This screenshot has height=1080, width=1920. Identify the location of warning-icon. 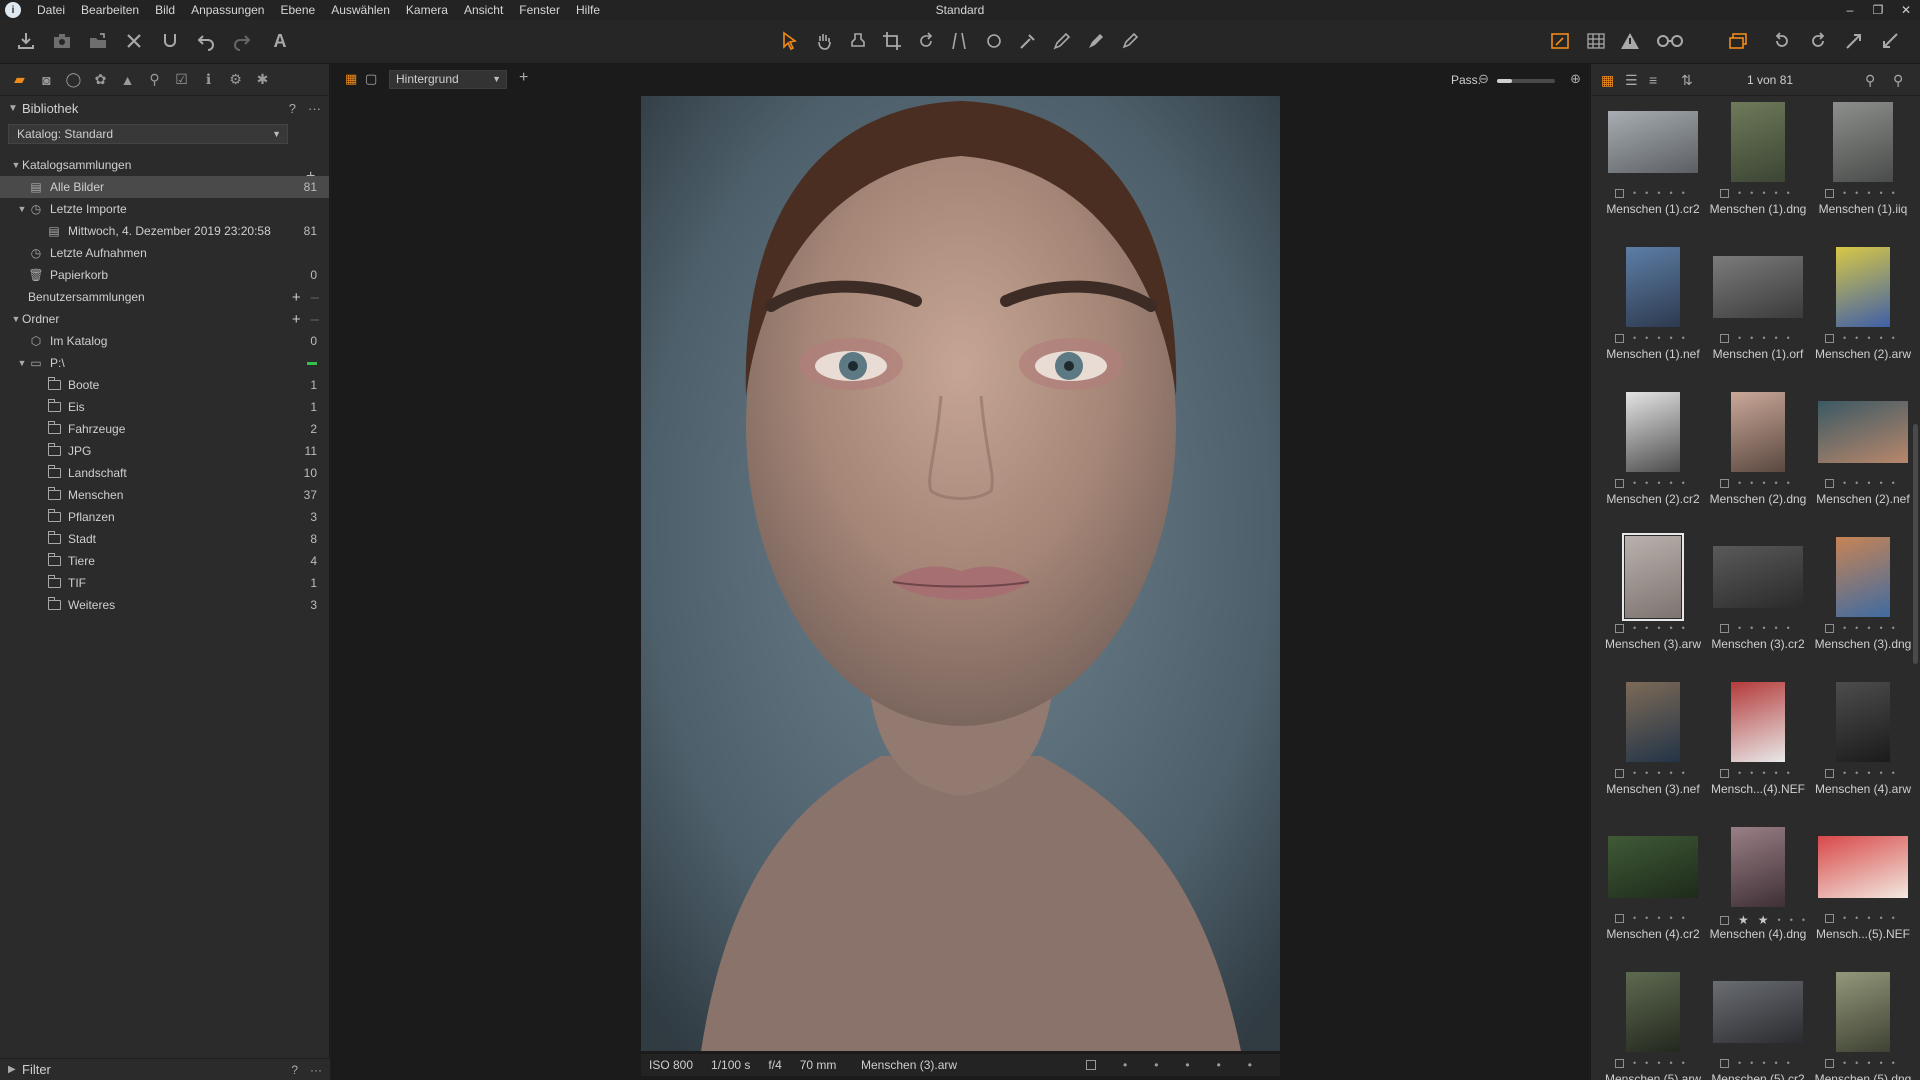
(1630, 41).